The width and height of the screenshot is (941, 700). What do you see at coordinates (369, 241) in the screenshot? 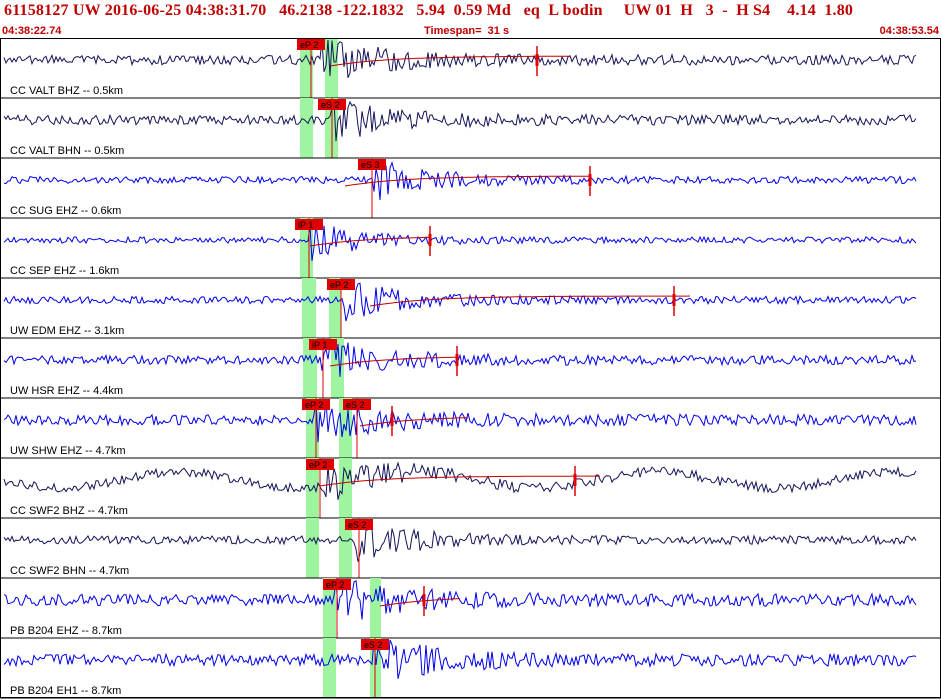
I see `coda-line` at bounding box center [369, 241].